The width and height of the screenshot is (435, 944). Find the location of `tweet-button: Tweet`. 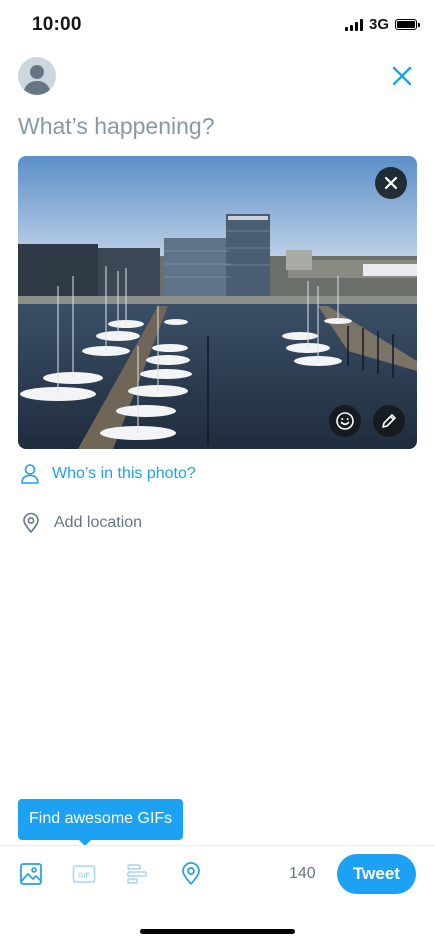

tweet-button: Tweet is located at coordinates (376, 874).